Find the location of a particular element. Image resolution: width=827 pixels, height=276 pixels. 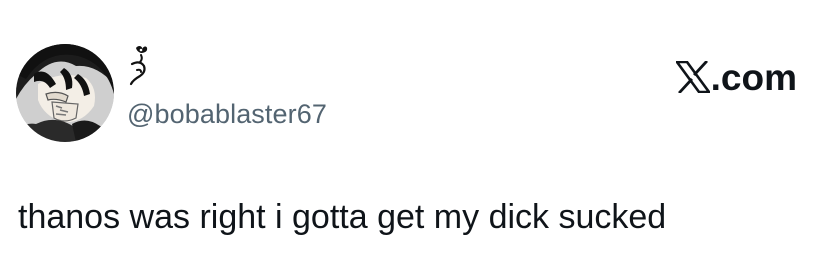

emoji-display-name-icon is located at coordinates (138, 66).